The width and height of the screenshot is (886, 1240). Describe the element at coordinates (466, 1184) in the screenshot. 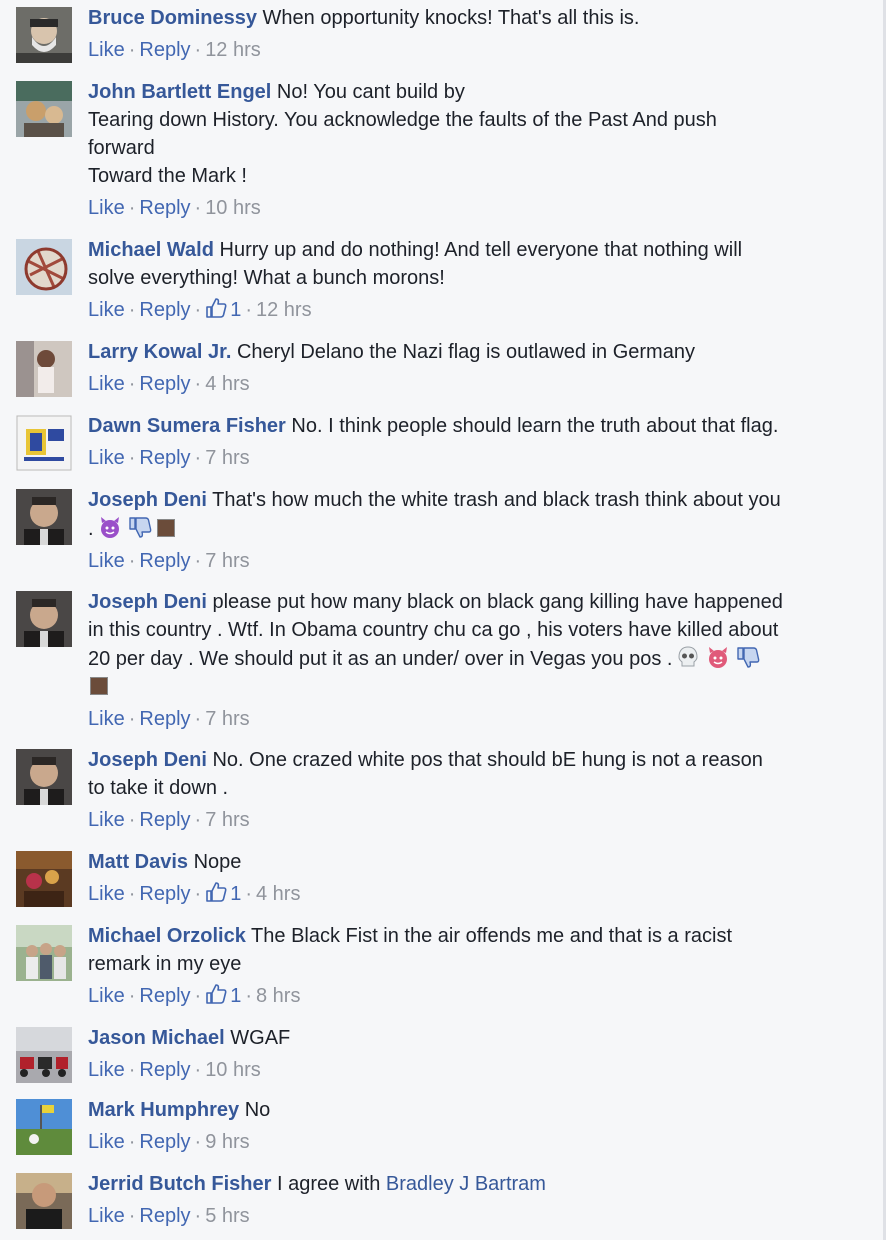

I see `mentioned-user-link: Bradley J Bartram` at that location.